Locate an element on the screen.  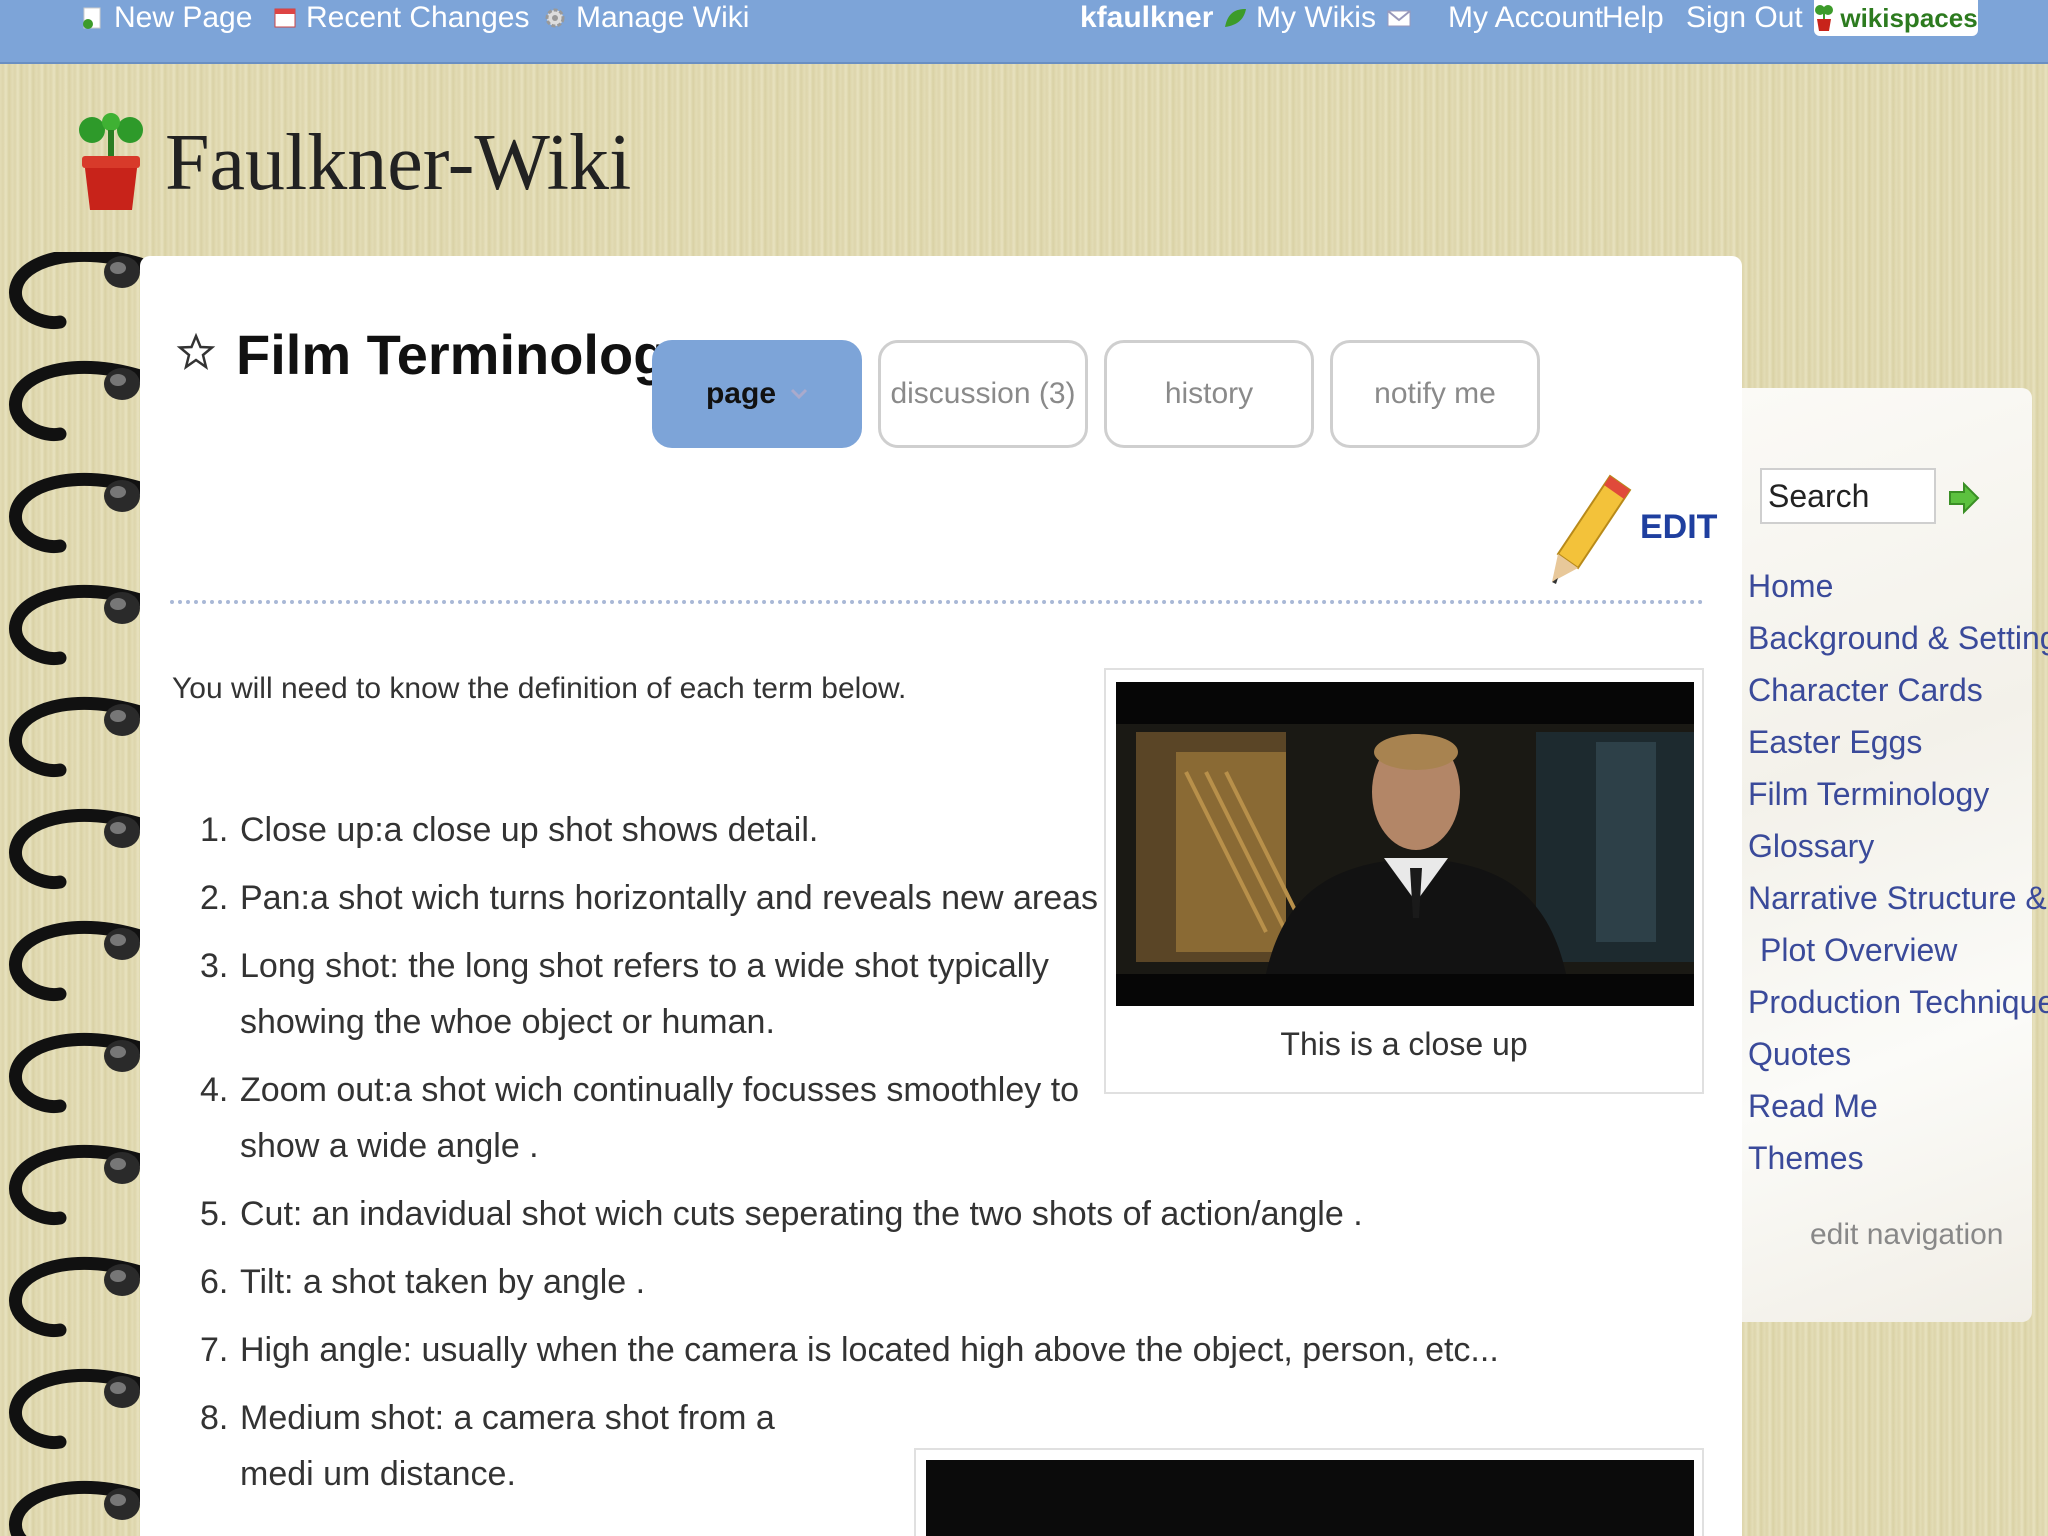
new-page-link: New Page is located at coordinates (166, 18).